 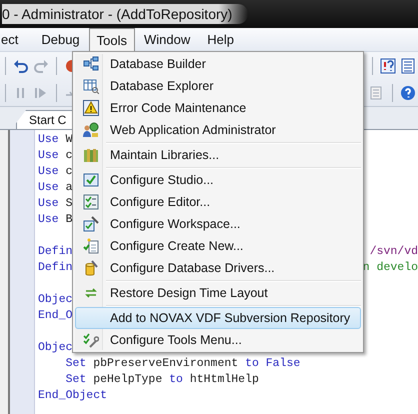 I want to click on code-line: End_O, so click(x=55, y=316).